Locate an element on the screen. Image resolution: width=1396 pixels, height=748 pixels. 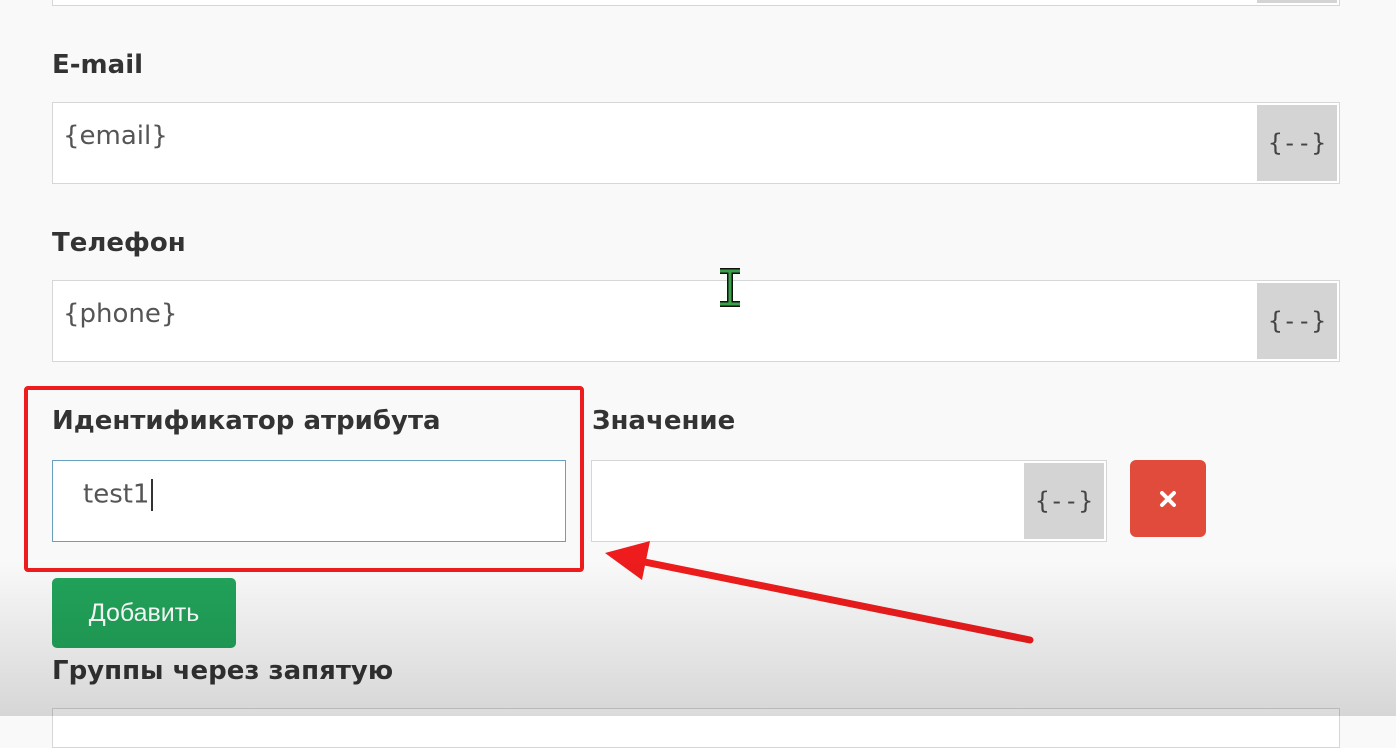
arrow-icon is located at coordinates (819, 592).